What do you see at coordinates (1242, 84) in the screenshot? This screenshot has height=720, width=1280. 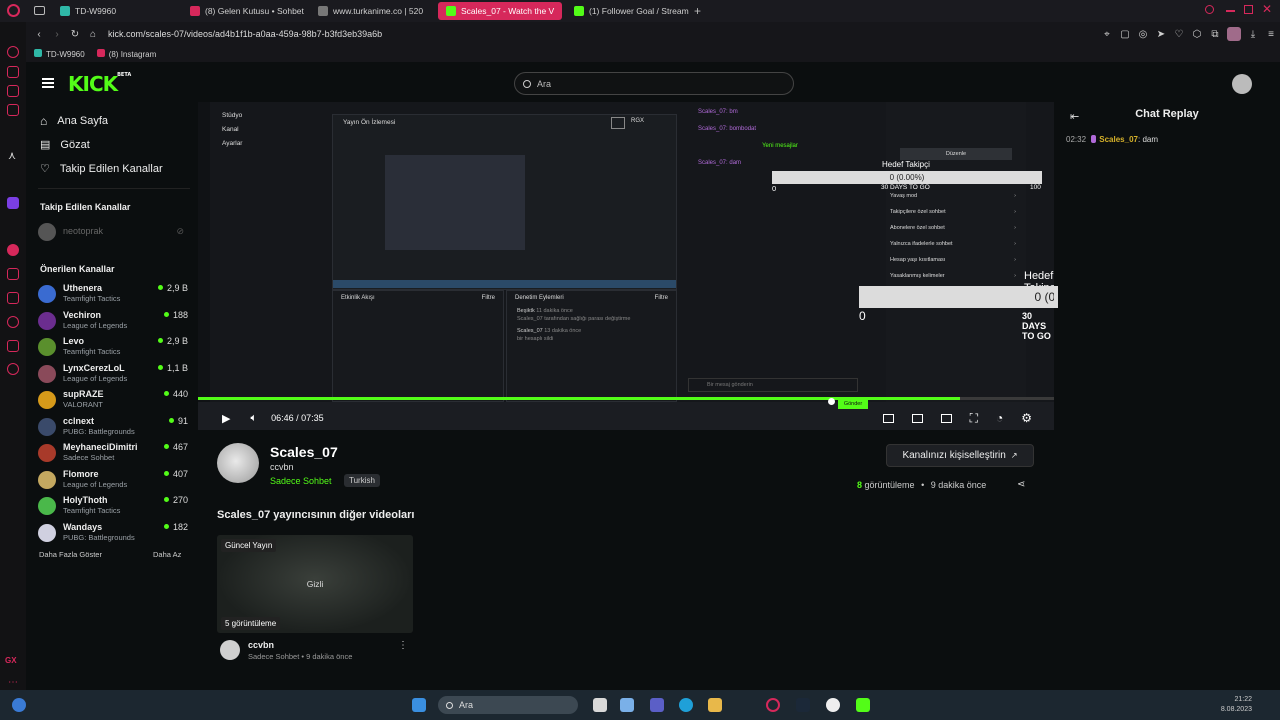 I see `user-avatar` at bounding box center [1242, 84].